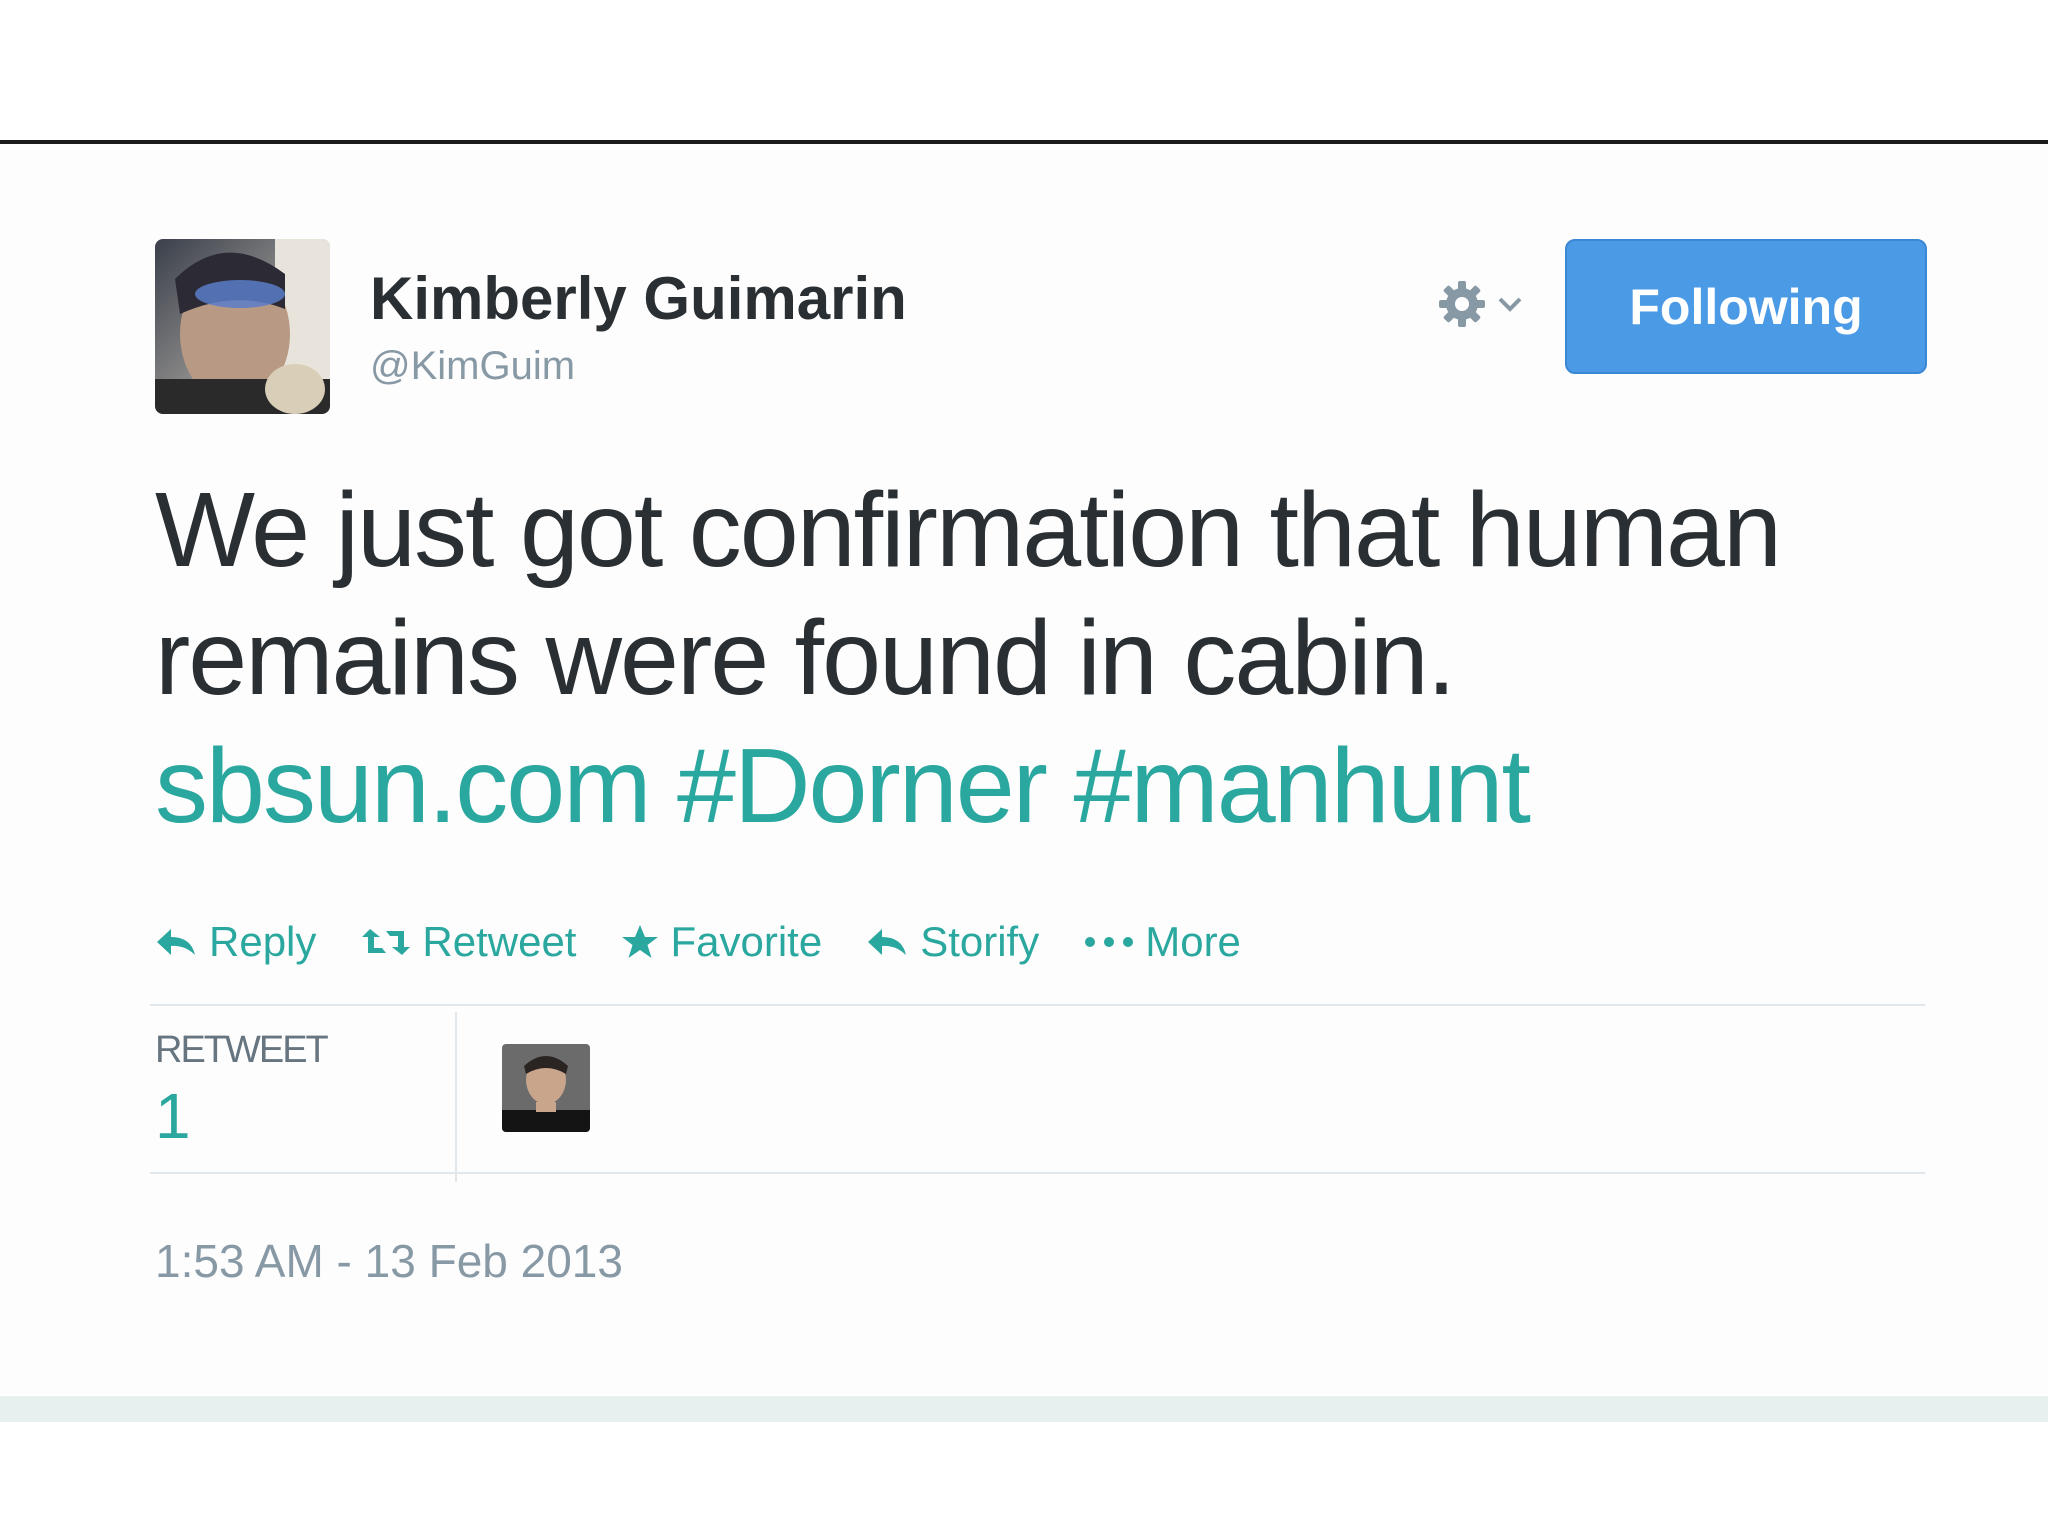 The image size is (2048, 1536). Describe the element at coordinates (1037, 1173) in the screenshot. I see `stats-bottom-divider` at that location.